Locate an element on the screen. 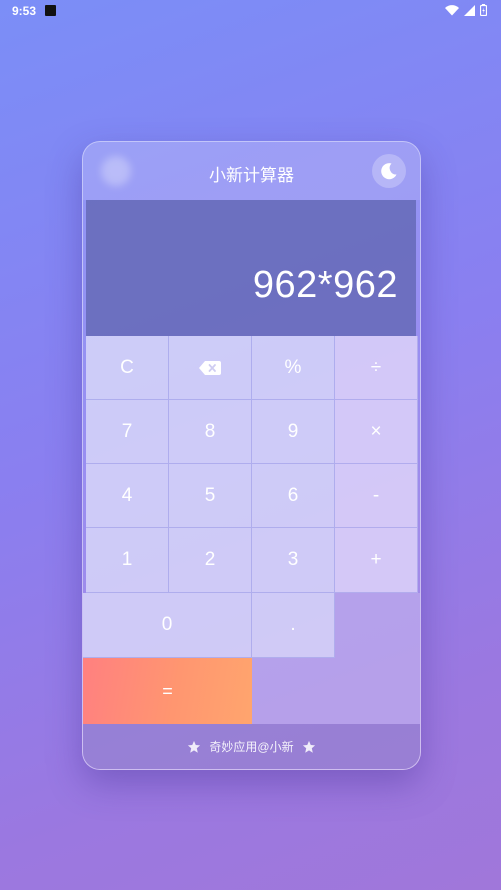 The height and width of the screenshot is (890, 501). signal-icon is located at coordinates (469, 10).